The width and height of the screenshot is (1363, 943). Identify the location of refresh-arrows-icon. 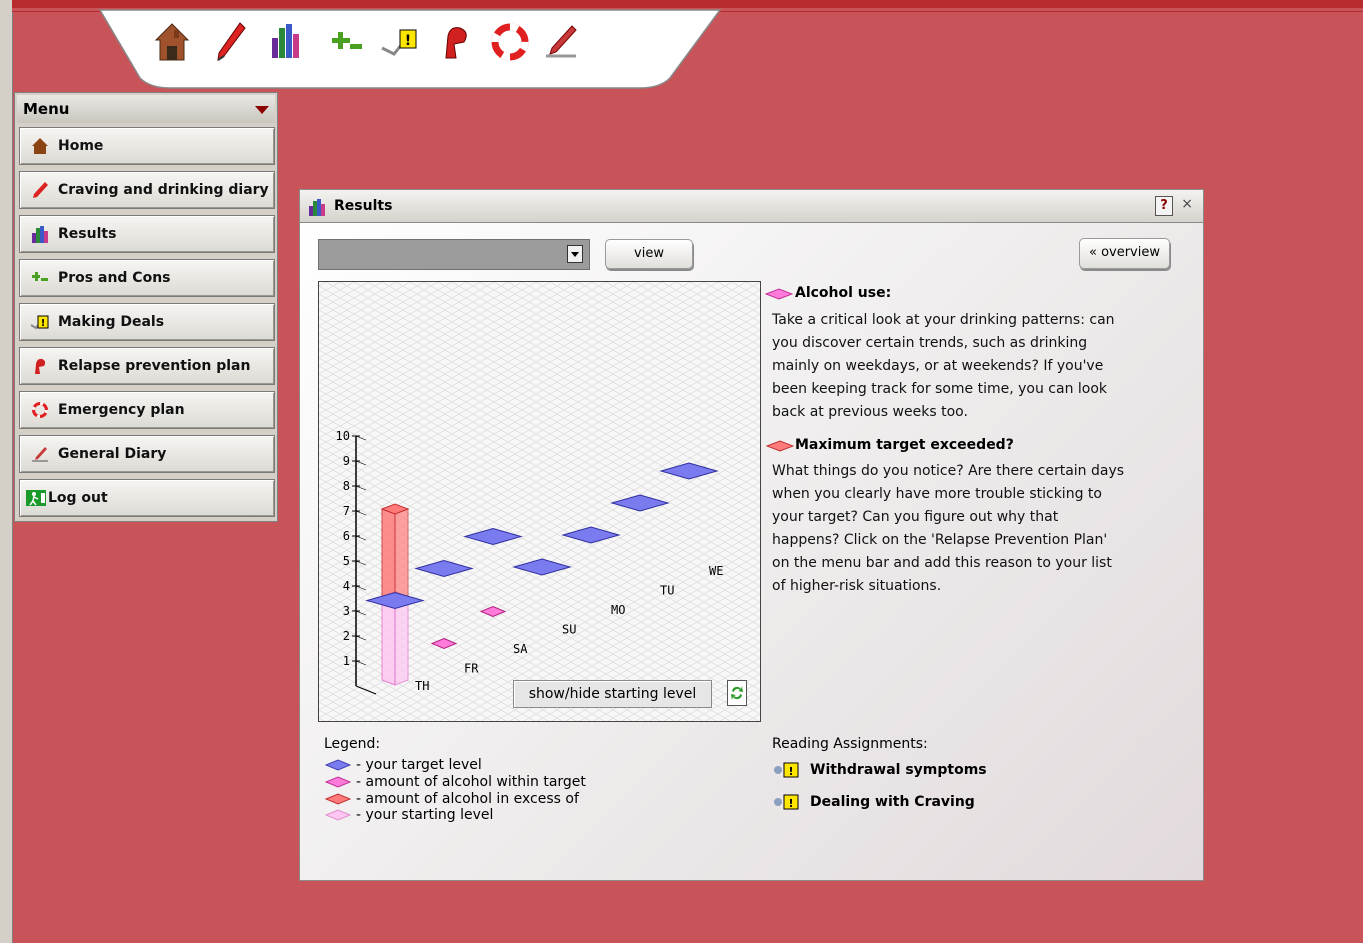
(737, 693).